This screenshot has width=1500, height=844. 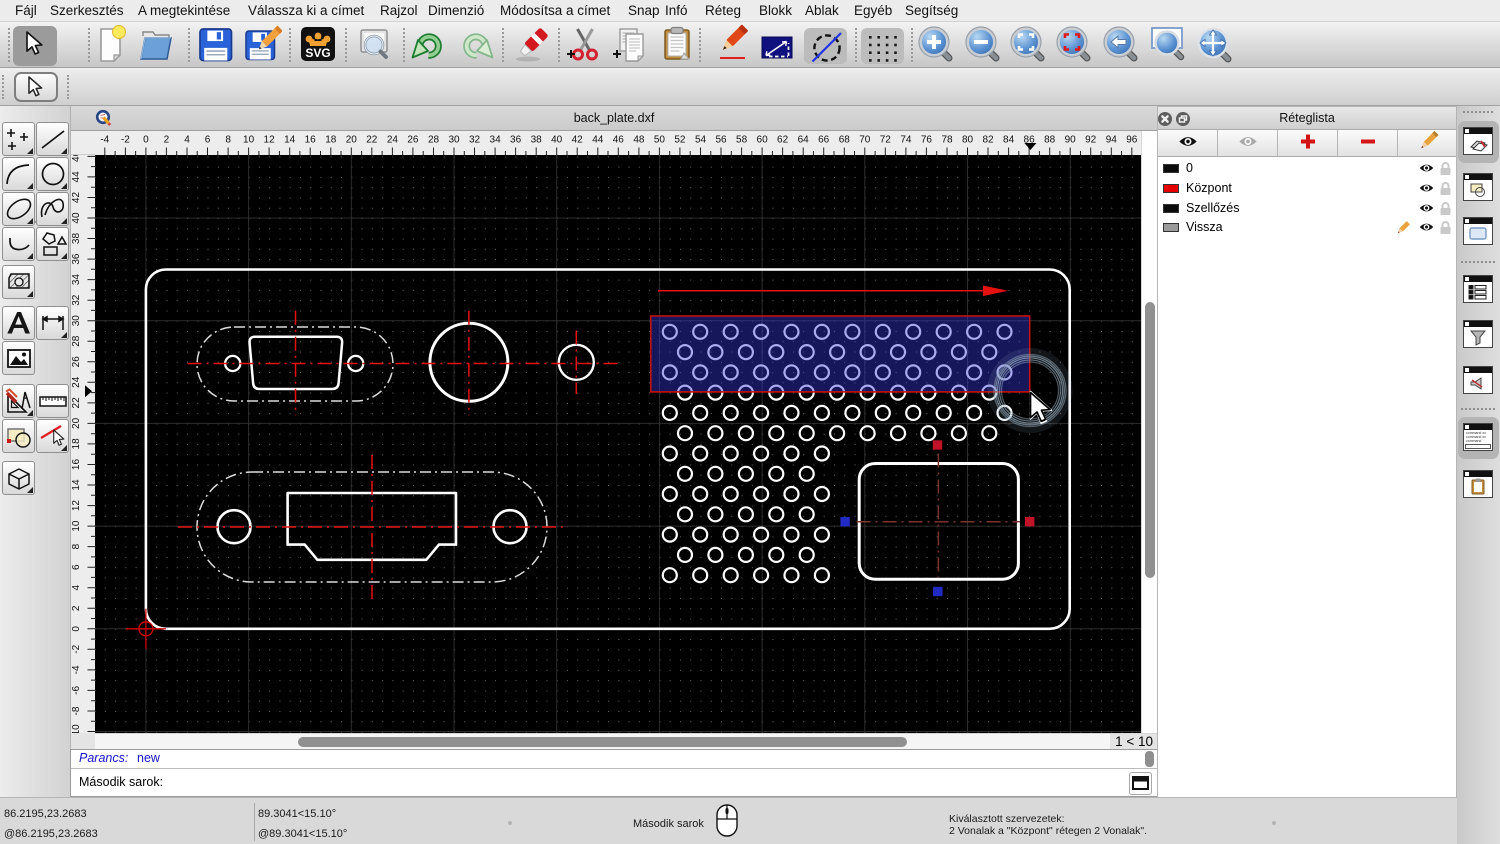 What do you see at coordinates (947, 140) in the screenshot?
I see `svg-text: 78` at bounding box center [947, 140].